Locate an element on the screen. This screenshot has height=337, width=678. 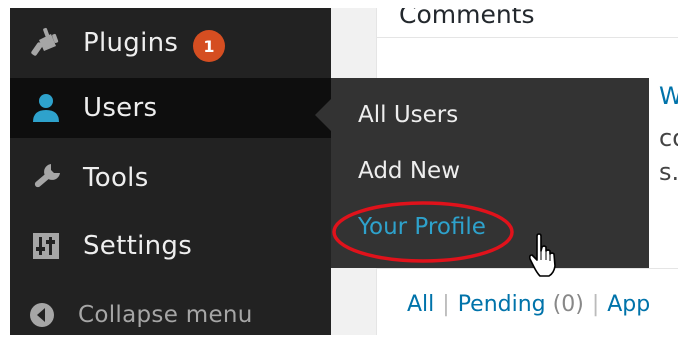
submenu-pointer is located at coordinates (323, 115).